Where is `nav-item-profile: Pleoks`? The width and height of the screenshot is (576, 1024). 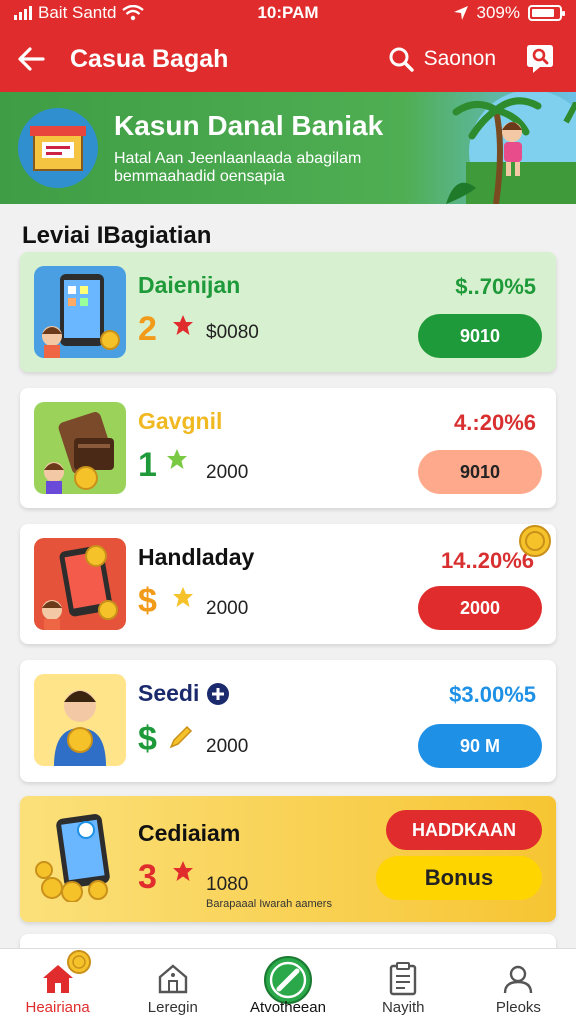 nav-item-profile: Pleoks is located at coordinates (518, 986).